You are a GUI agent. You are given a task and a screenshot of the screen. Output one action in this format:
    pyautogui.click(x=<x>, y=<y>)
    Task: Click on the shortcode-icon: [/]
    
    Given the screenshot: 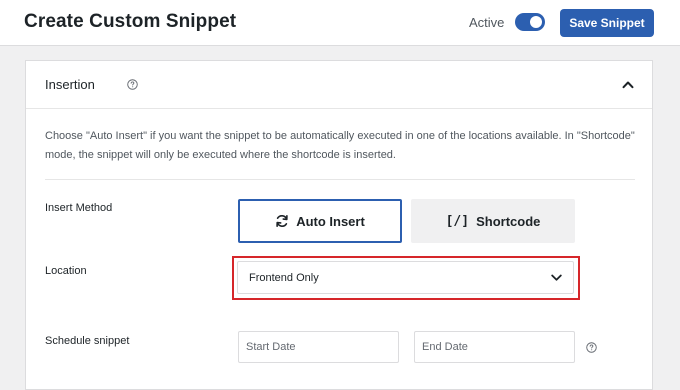 What is the action you would take?
    pyautogui.click(x=457, y=221)
    